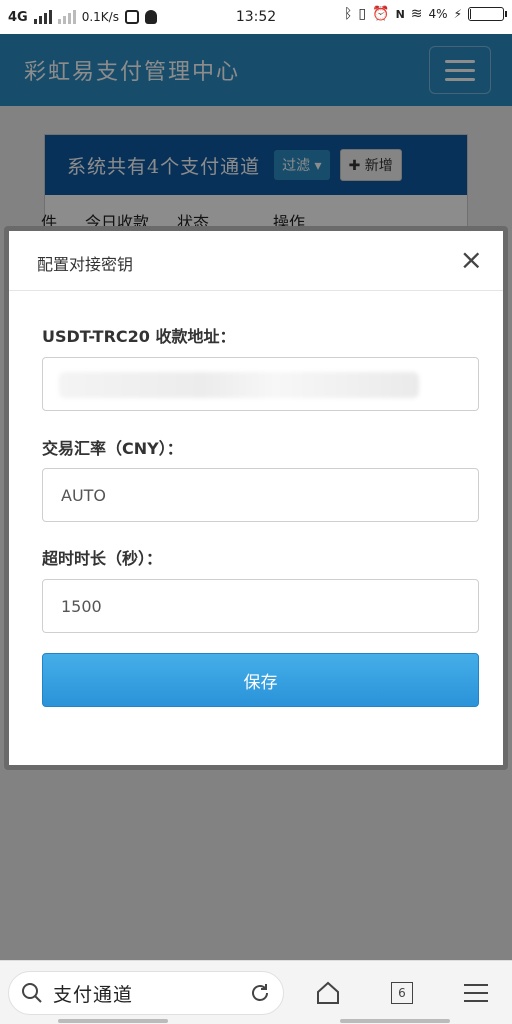  What do you see at coordinates (260, 606) in the screenshot?
I see `timeout-input: 1500` at bounding box center [260, 606].